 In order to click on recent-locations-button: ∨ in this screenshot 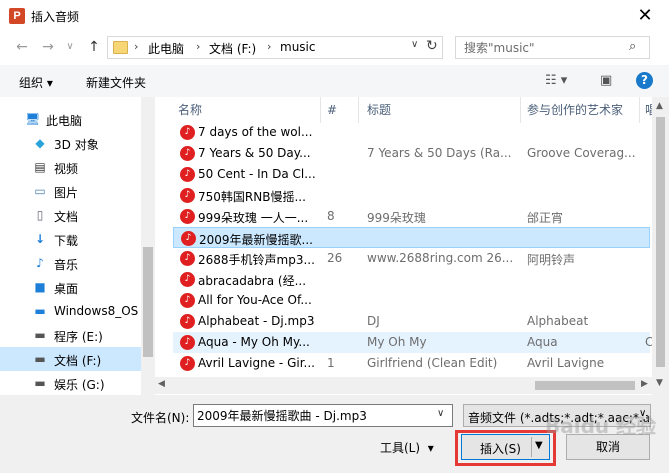, I will do `click(70, 47)`.